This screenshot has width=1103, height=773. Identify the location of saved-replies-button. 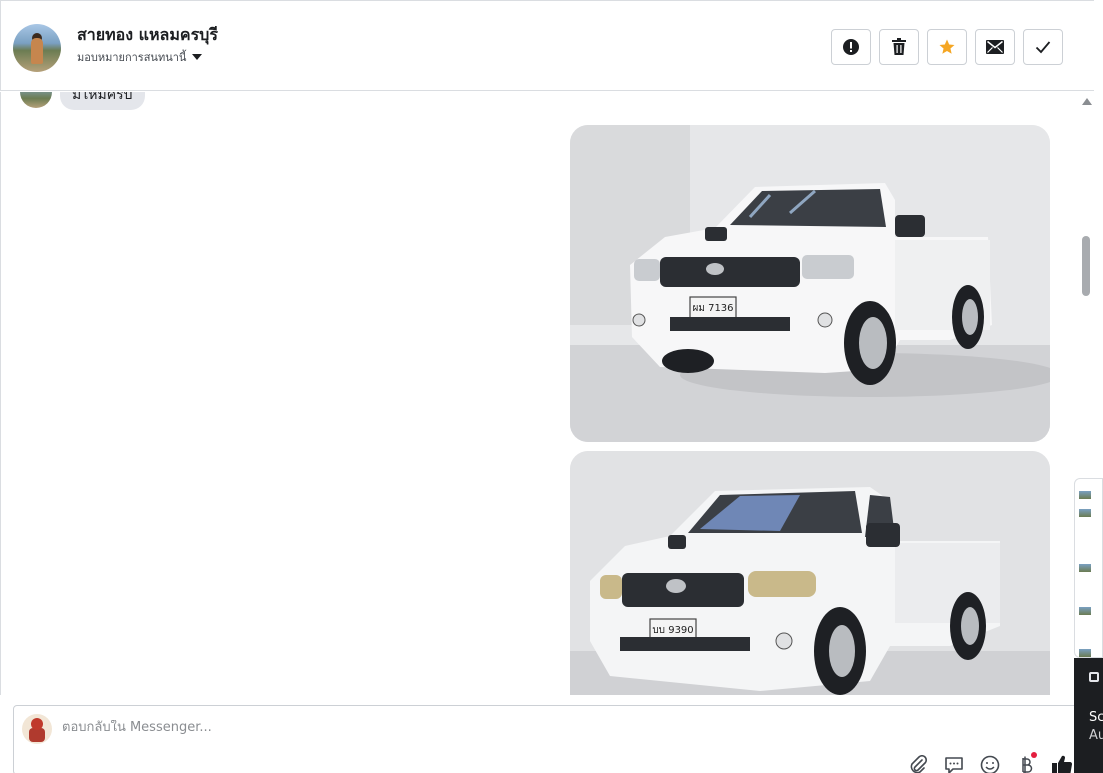
(954, 763).